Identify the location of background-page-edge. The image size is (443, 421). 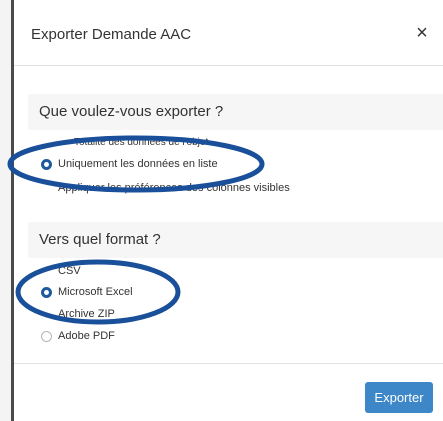
(7, 210).